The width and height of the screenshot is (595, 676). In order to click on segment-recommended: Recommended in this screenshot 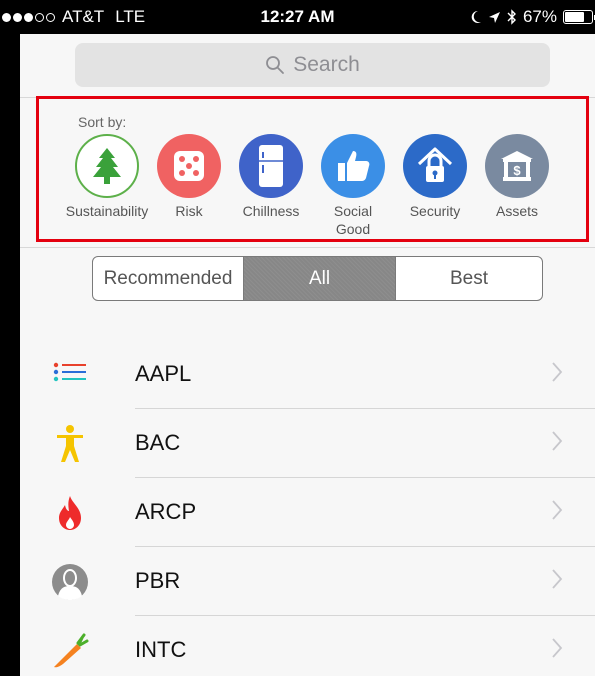, I will do `click(168, 278)`.